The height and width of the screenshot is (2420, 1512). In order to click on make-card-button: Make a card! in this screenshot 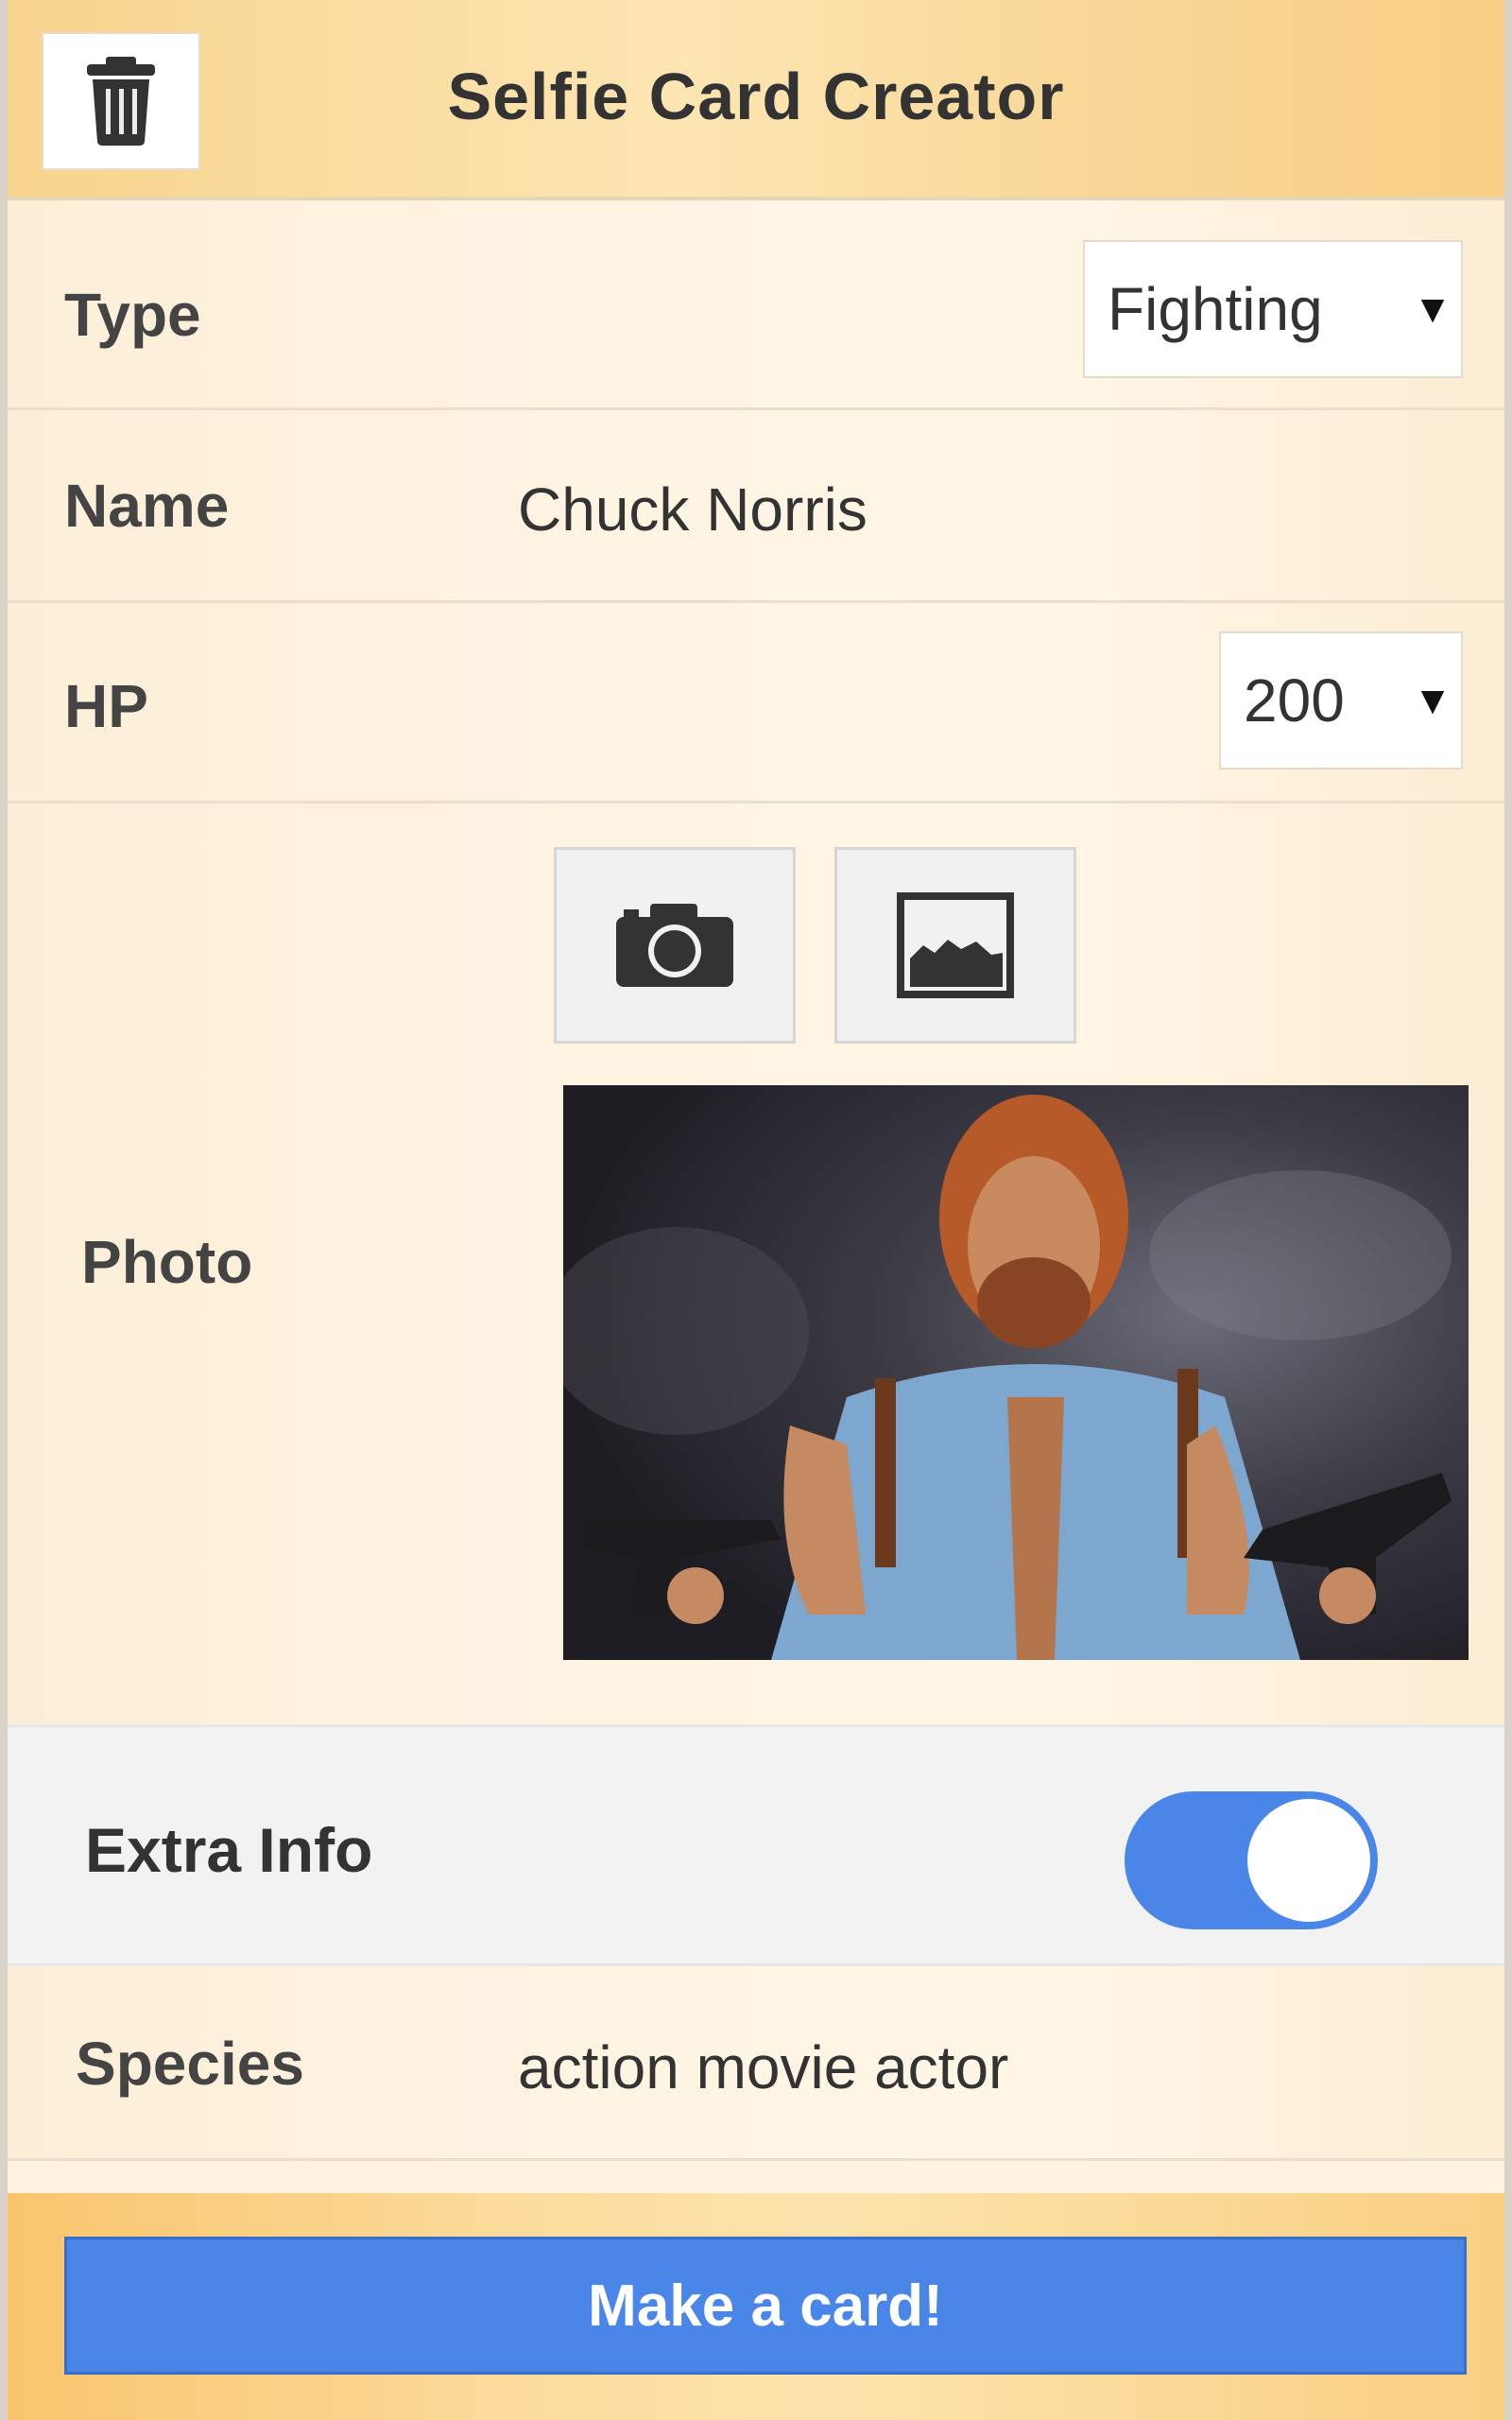, I will do `click(765, 2306)`.